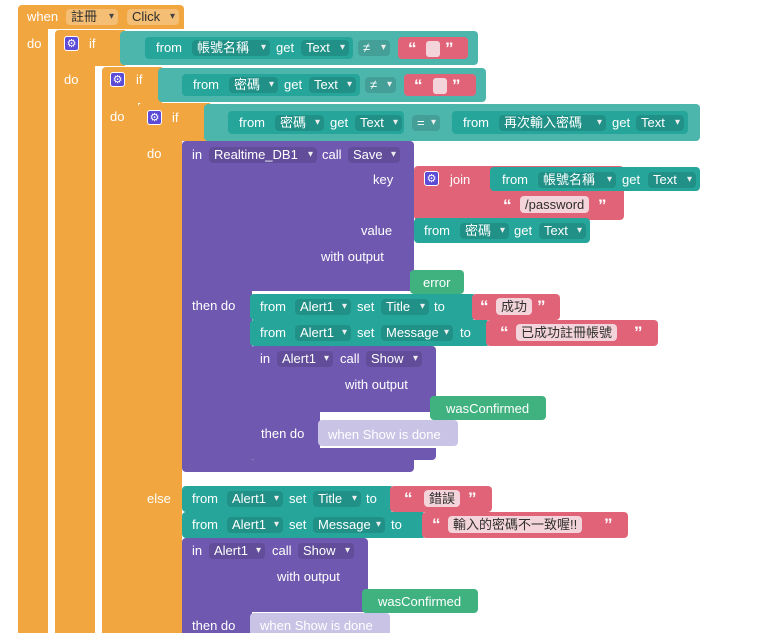 The width and height of the screenshot is (761, 634). I want to click on else-title-value-field: 錯誤, so click(442, 498).